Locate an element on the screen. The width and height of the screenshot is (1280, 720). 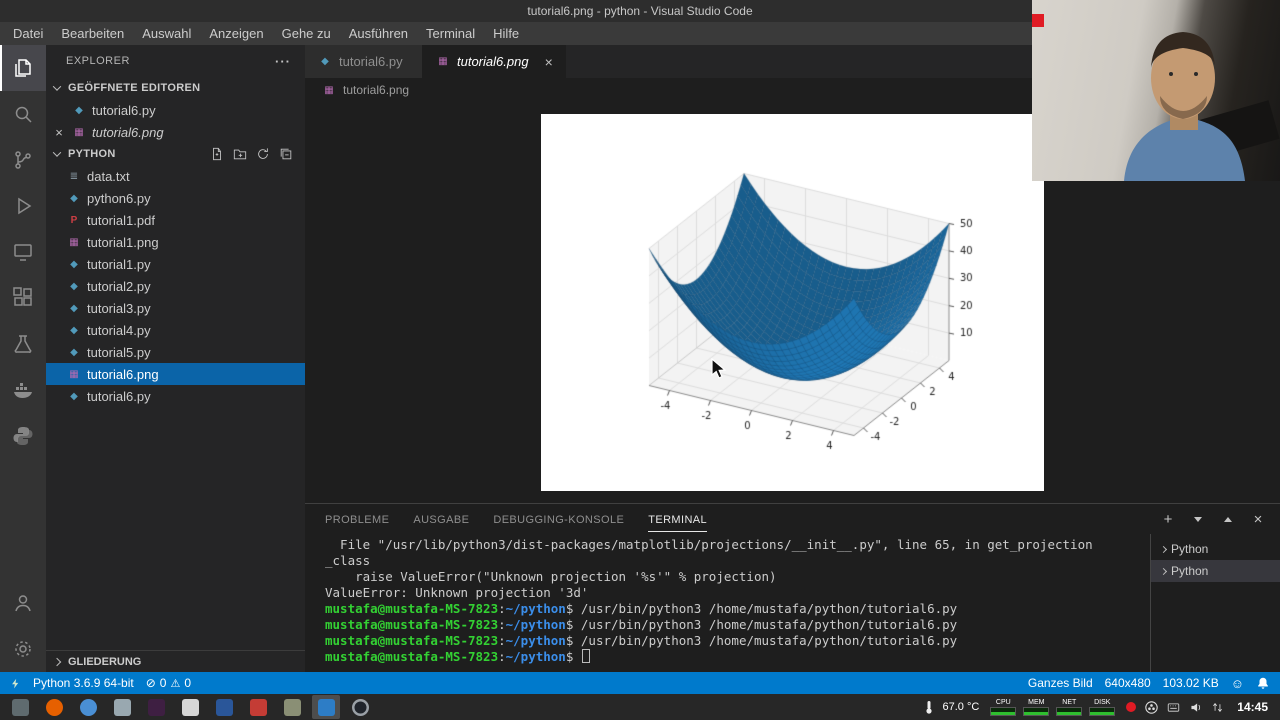
panel-tab-debugging-konsole: DEBUGGING-KONSOLE is located at coordinates (558, 519).